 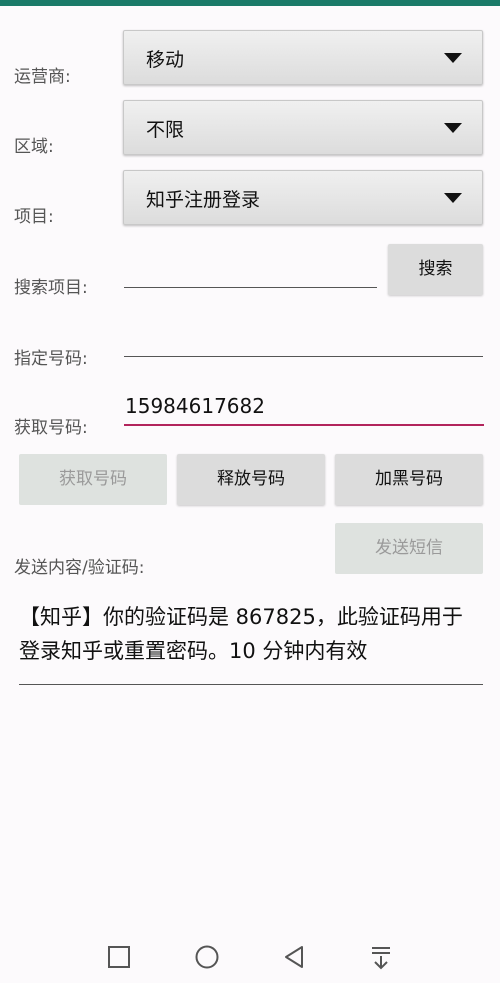 I want to click on release-number-button: 释放号码, so click(x=251, y=479).